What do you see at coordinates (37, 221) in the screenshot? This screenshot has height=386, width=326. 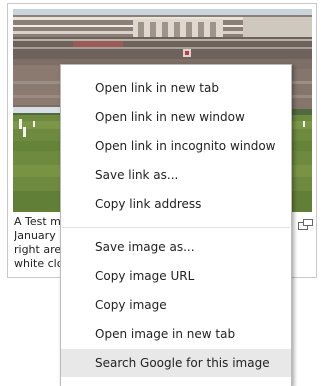 I see `caption-line: A Test m` at bounding box center [37, 221].